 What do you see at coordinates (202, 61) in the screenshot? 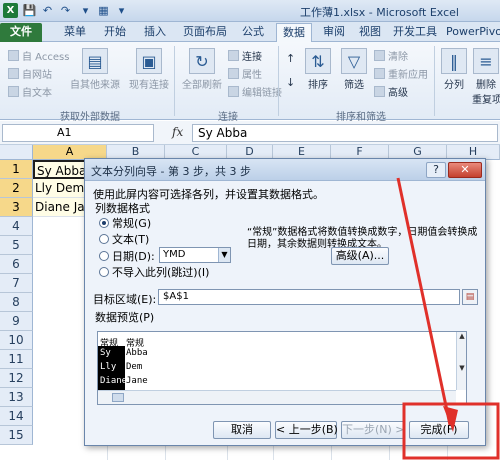
I see `refresh-icon: ↻` at bounding box center [202, 61].